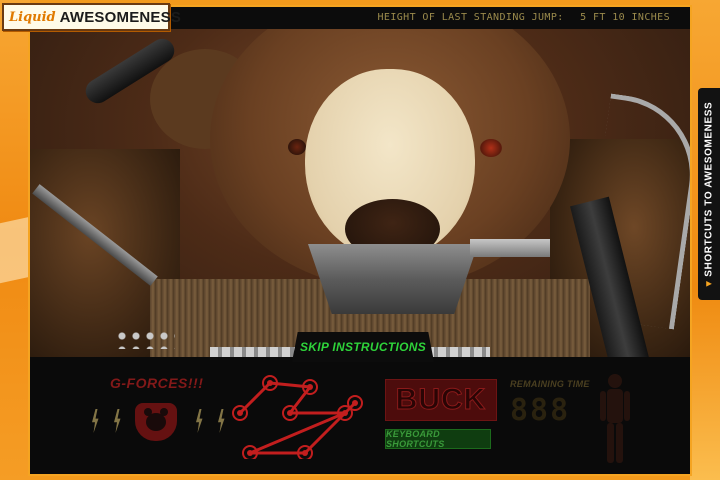  Describe the element at coordinates (297, 147) in the screenshot. I see `bear-eye-left` at that location.